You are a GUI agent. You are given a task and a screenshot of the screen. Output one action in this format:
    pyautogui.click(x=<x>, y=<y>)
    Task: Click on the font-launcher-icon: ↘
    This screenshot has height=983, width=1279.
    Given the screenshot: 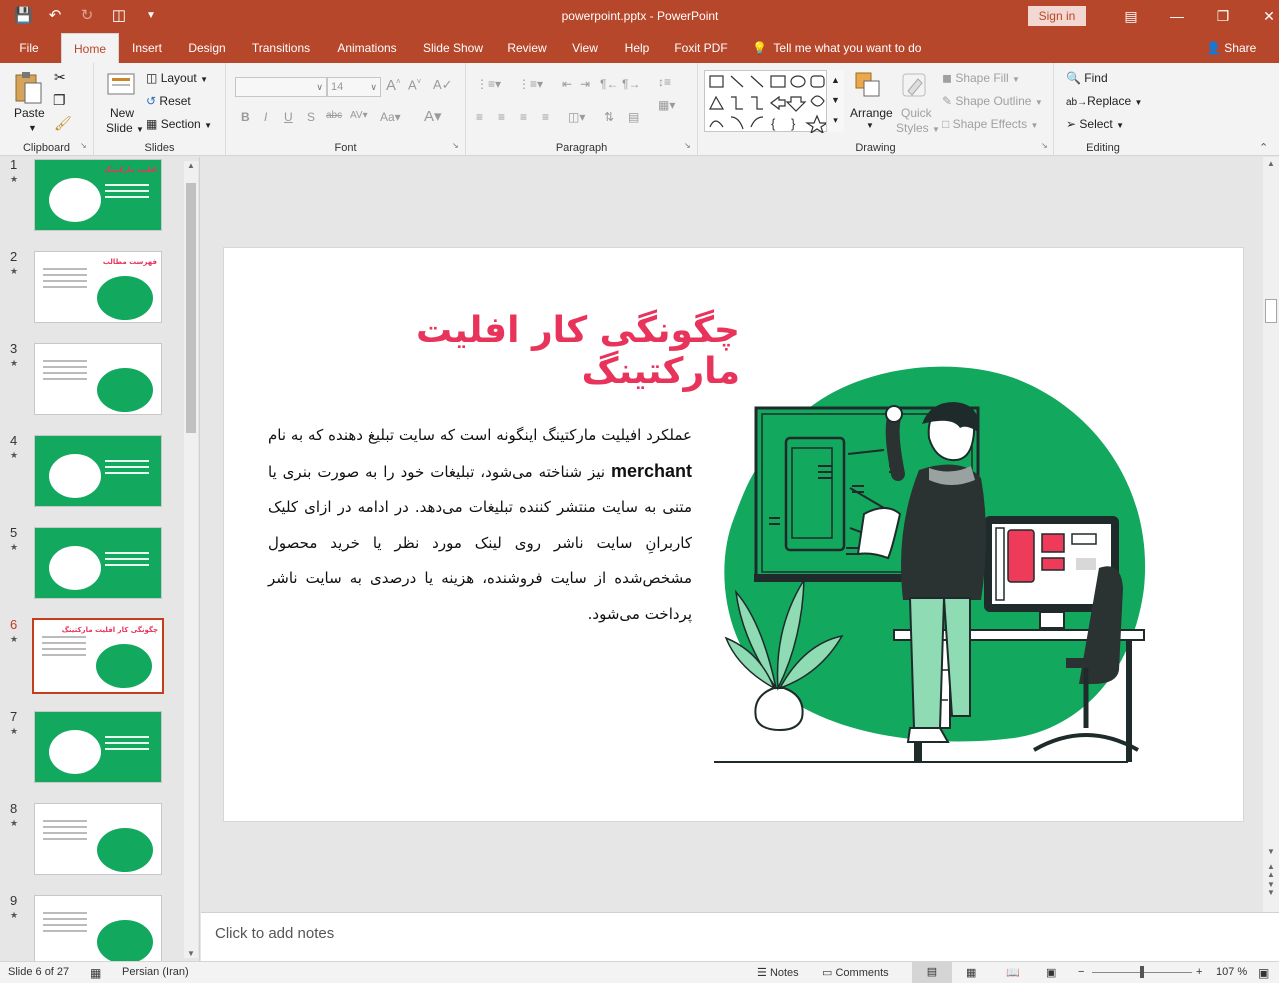 What is the action you would take?
    pyautogui.click(x=455, y=145)
    